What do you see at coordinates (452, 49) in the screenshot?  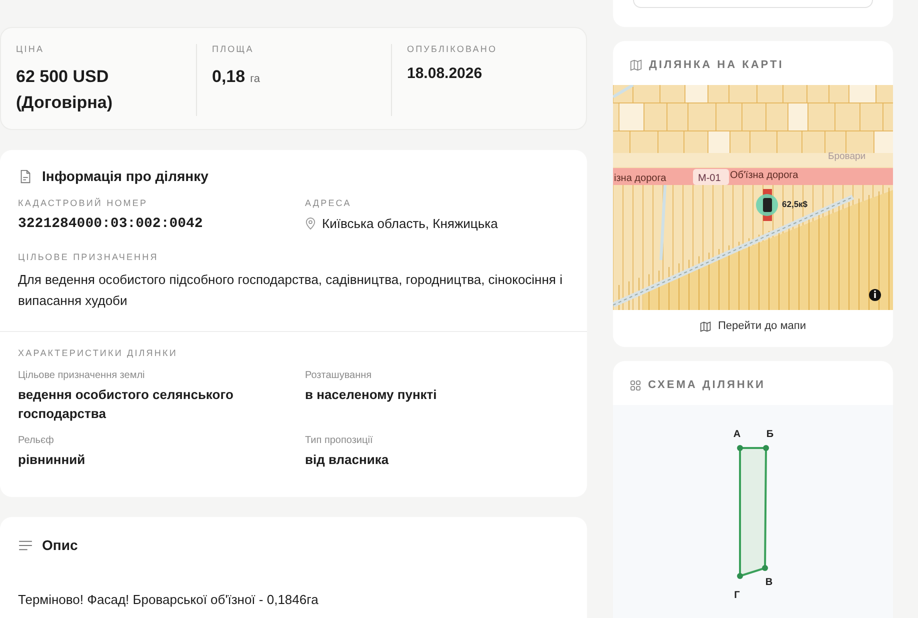 I see `stat-label: ОПУБЛІКОВАНО` at bounding box center [452, 49].